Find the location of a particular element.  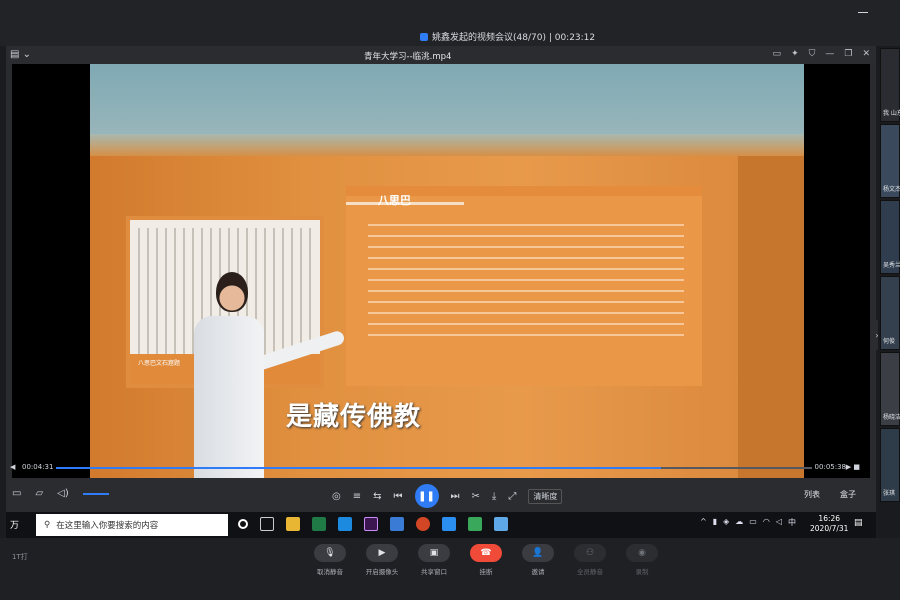

pause-button: ❚❚ is located at coordinates (426, 496).